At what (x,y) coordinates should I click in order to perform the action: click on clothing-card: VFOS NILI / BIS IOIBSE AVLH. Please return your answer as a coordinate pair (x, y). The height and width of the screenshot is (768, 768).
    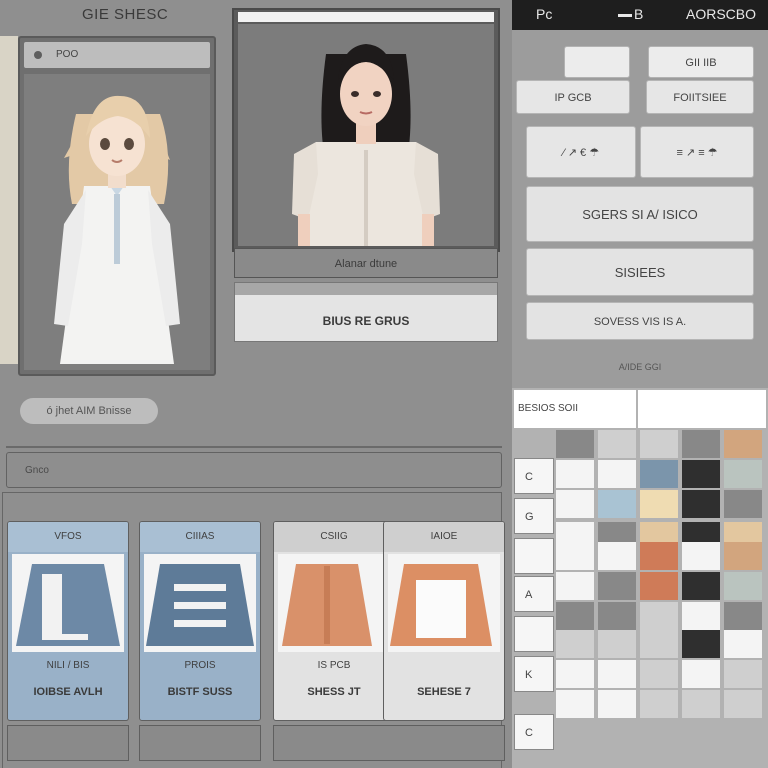
    Looking at the image, I should click on (68, 621).